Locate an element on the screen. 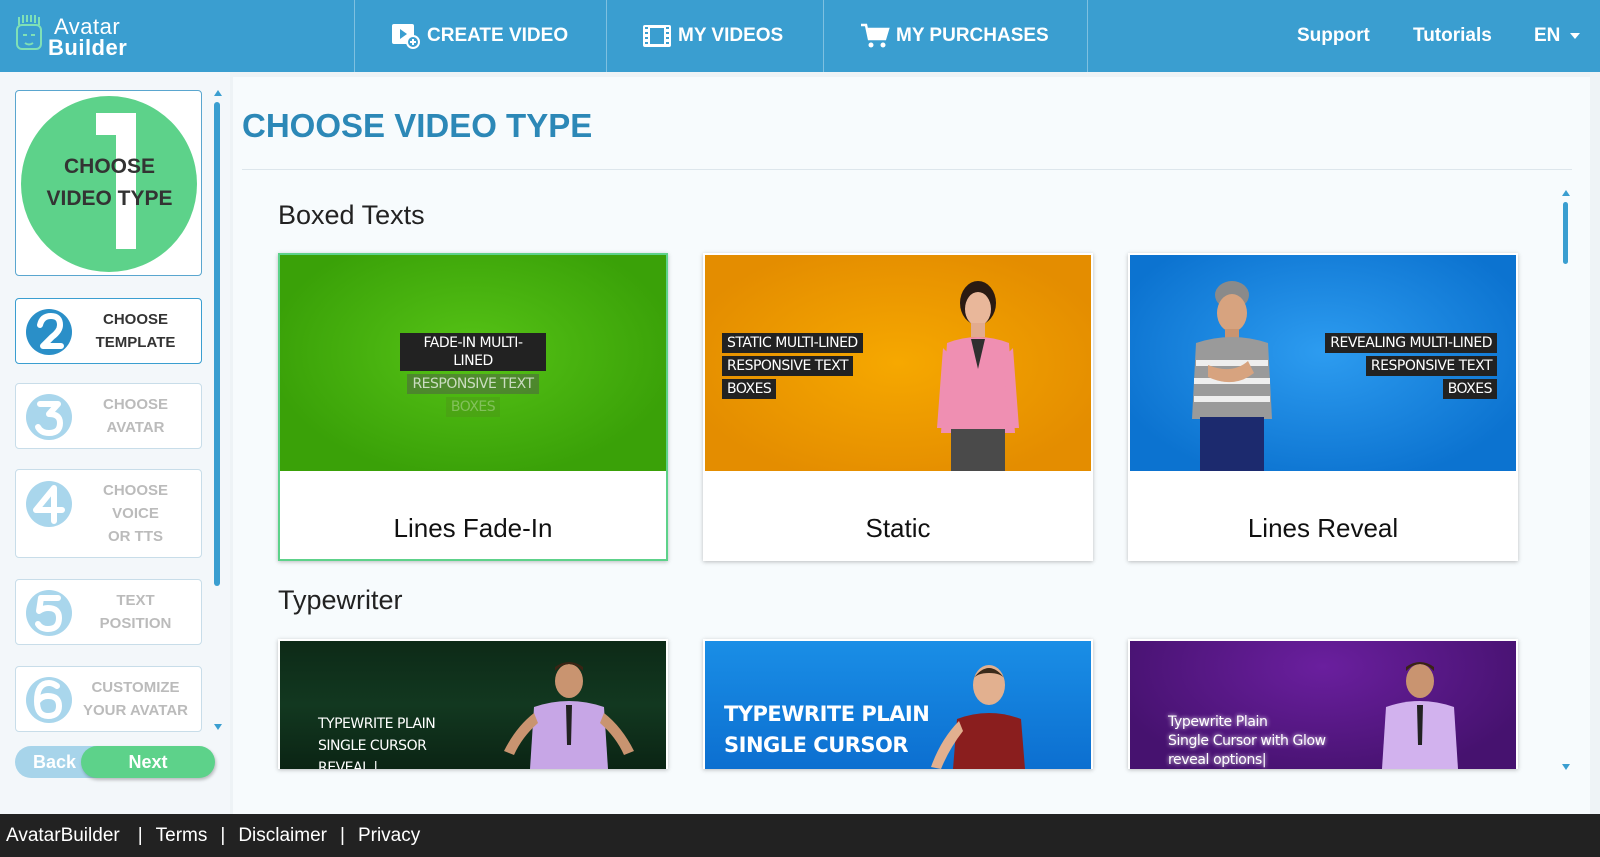 This screenshot has height=857, width=1600. step-5-label: TEXT POSITION is located at coordinates (135, 612).